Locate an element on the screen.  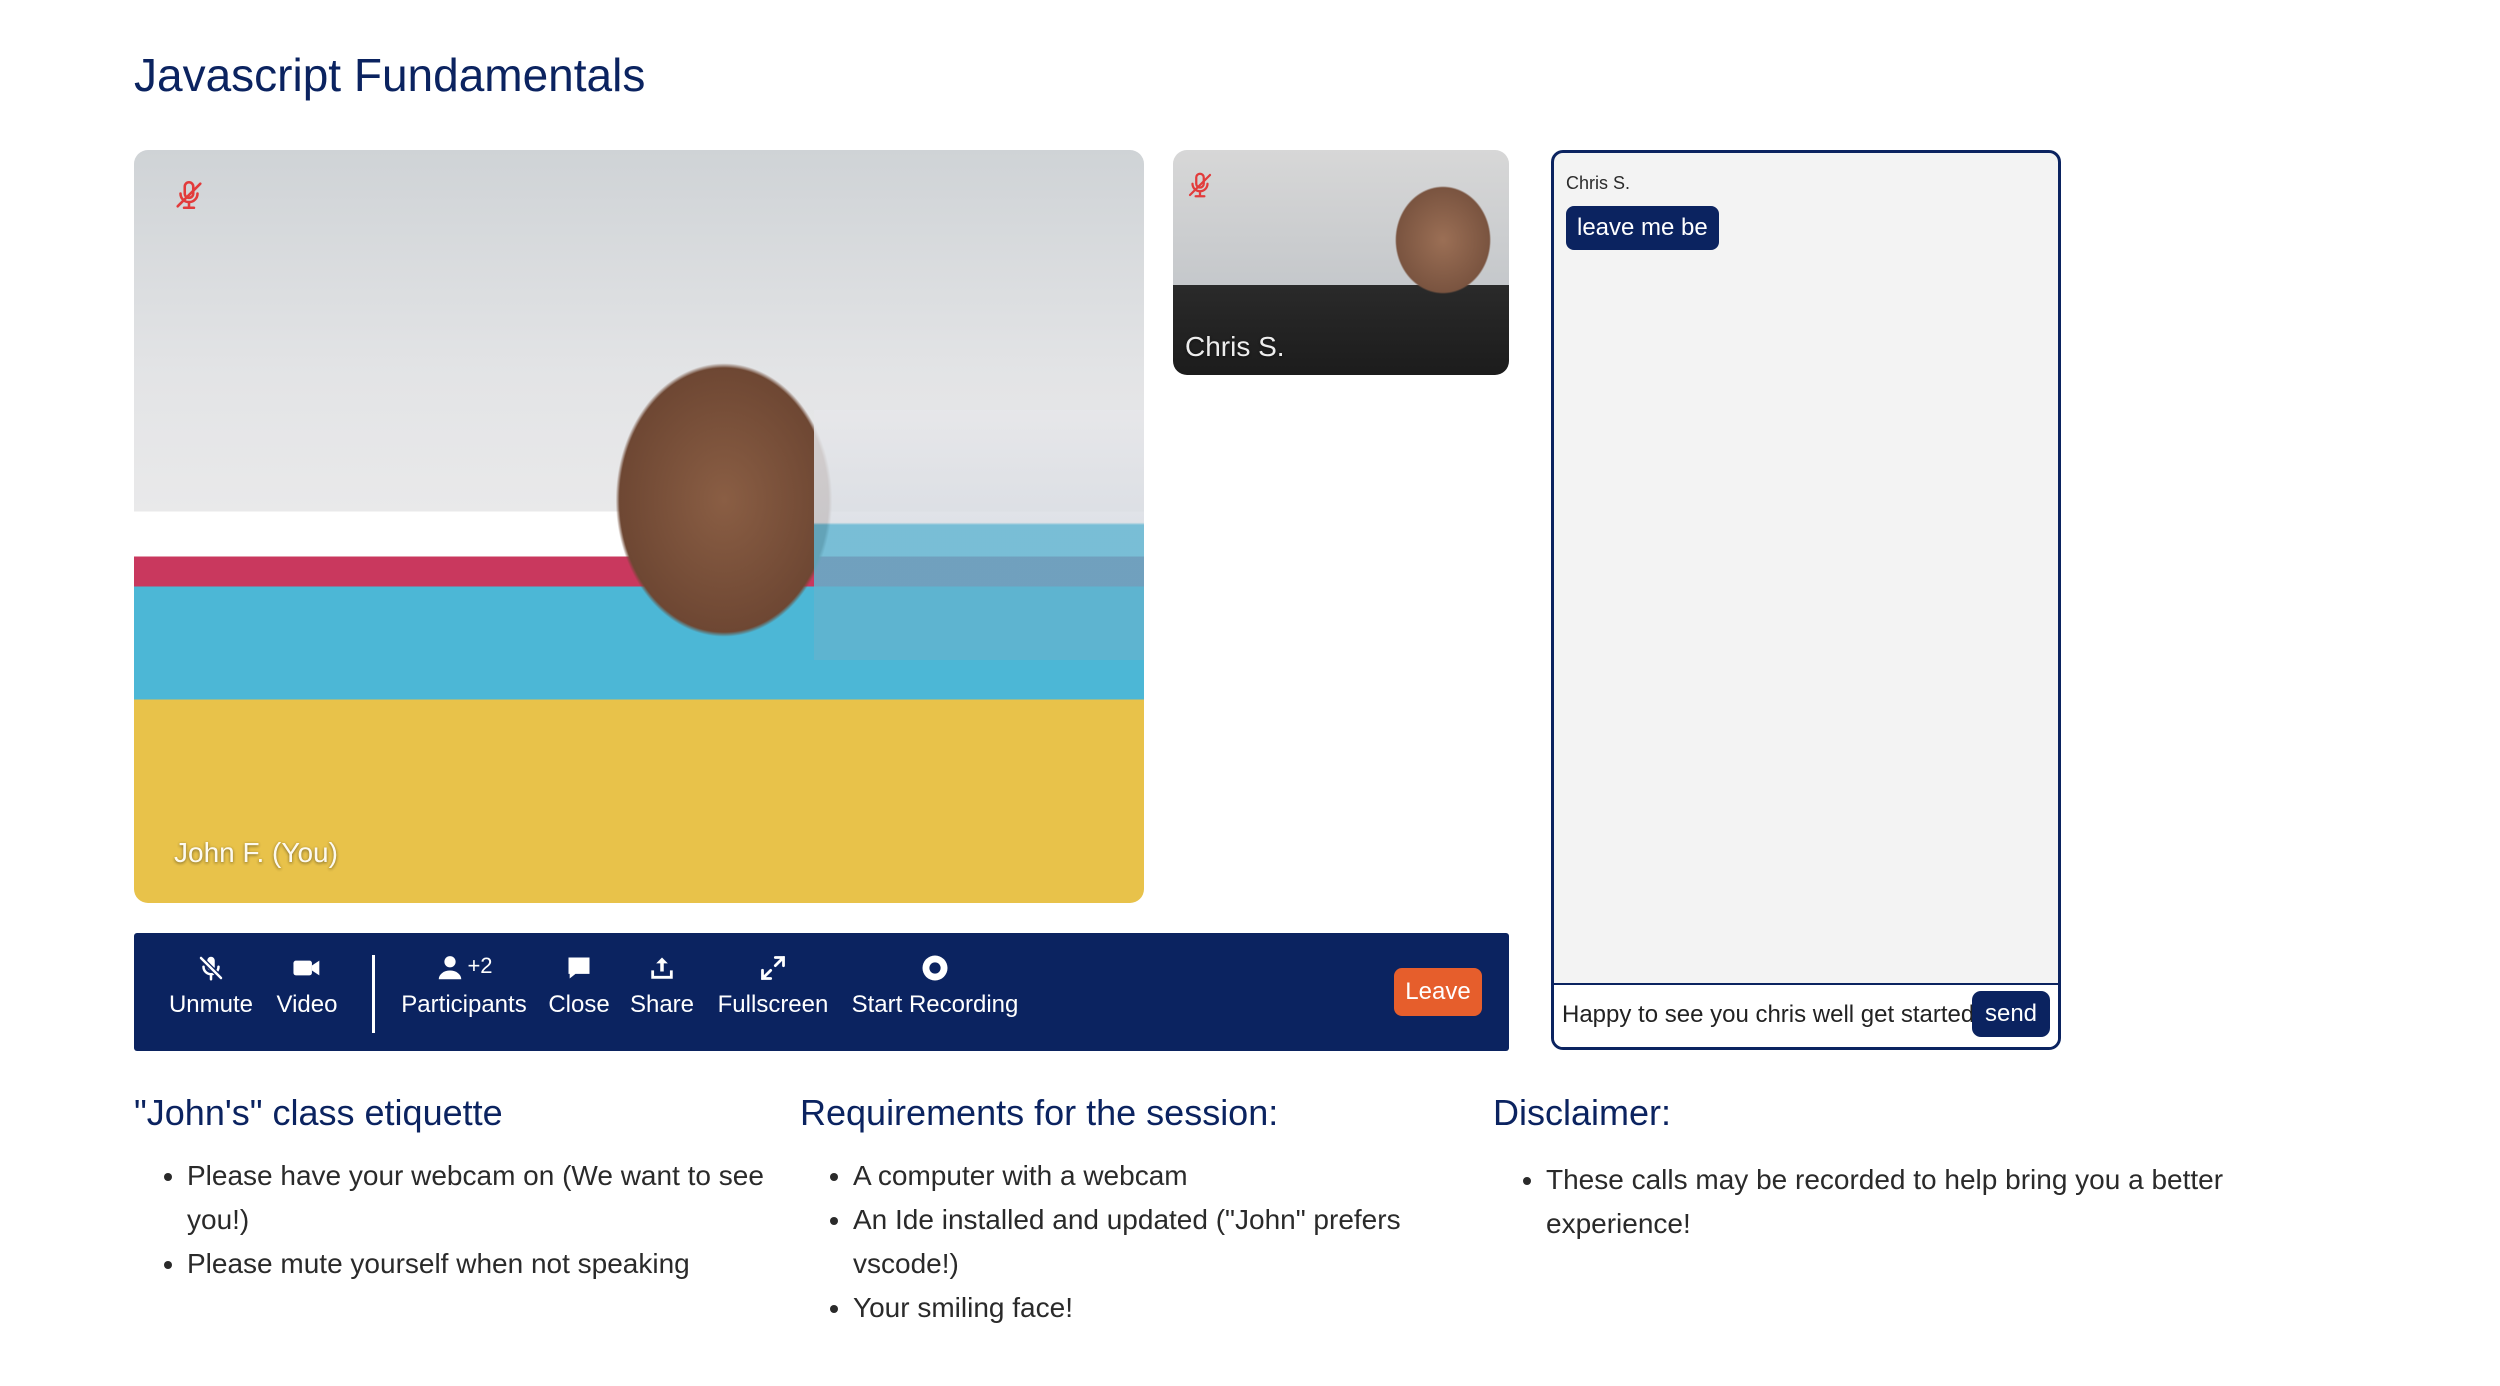
disclaimer-heading: Disclaimer: is located at coordinates (1582, 1112).